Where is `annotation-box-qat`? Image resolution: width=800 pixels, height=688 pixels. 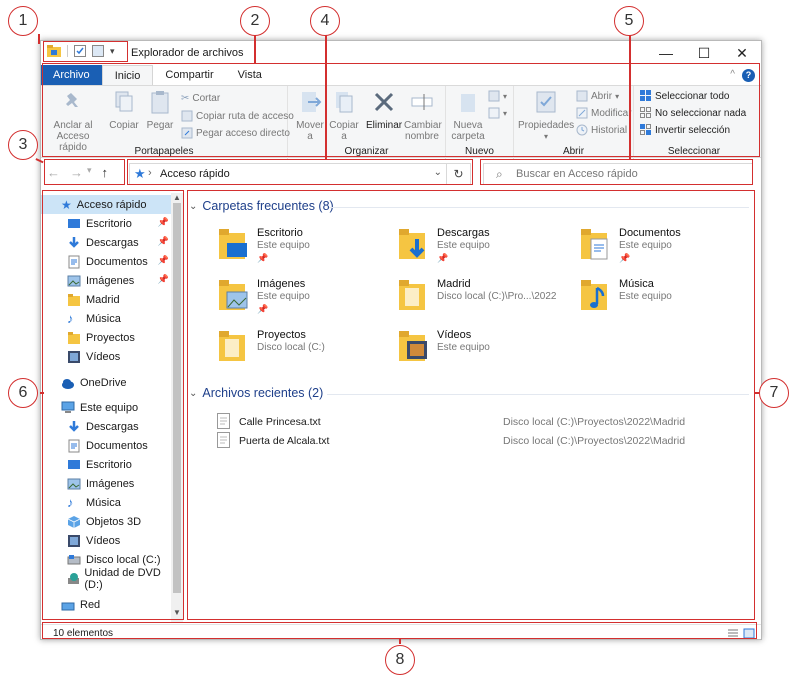
annotation-box-qat is located at coordinates (85, 51).